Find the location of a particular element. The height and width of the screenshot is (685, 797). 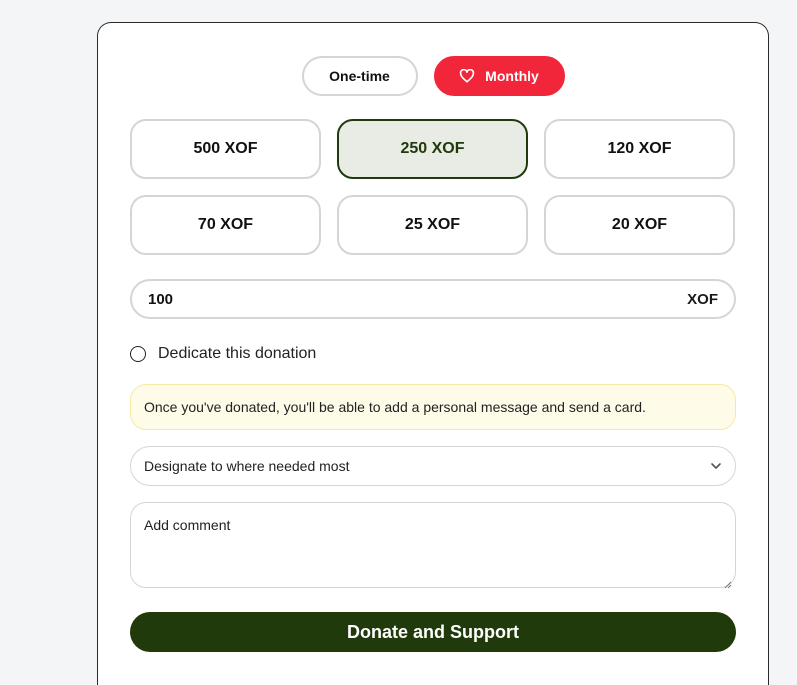

amount-option-120: 120 XOF is located at coordinates (639, 149).